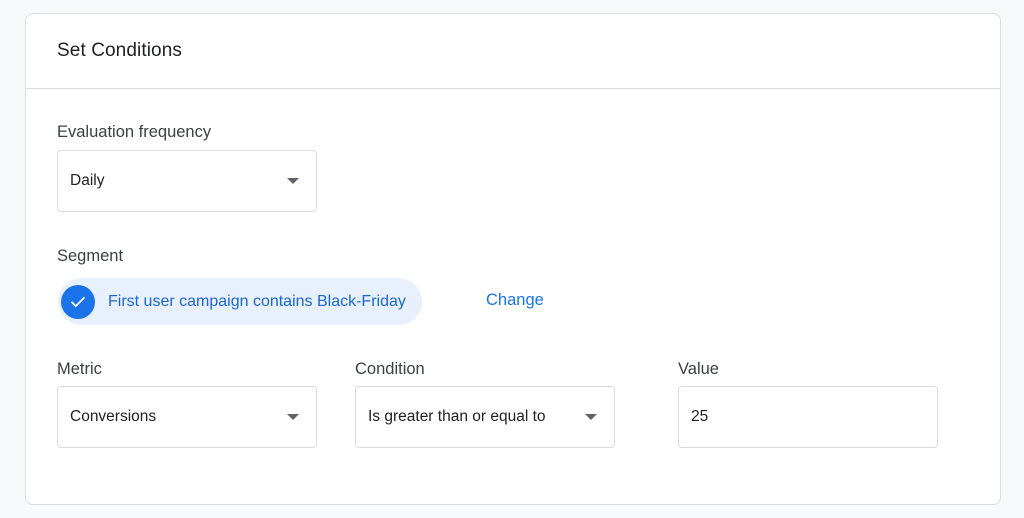 The height and width of the screenshot is (518, 1024). I want to click on condition-select: Is greater than or equal to, so click(485, 417).